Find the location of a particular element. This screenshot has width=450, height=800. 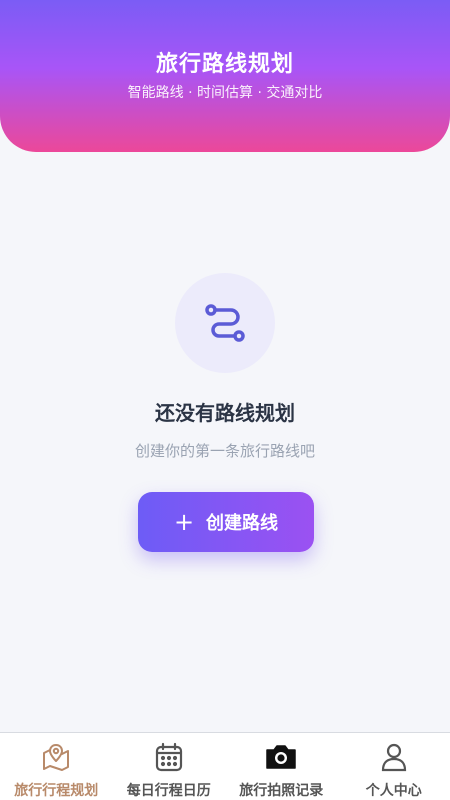

tab-label: 旅行行程规划 is located at coordinates (56, 791).